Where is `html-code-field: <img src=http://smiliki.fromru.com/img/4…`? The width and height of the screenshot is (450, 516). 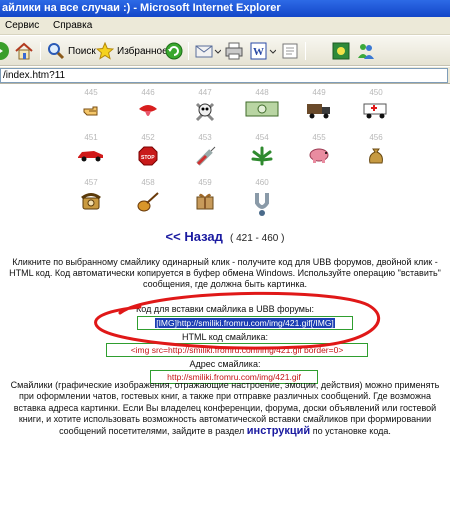 html-code-field: <img src=http://smiliki.fromru.com/img/4… is located at coordinates (237, 350).